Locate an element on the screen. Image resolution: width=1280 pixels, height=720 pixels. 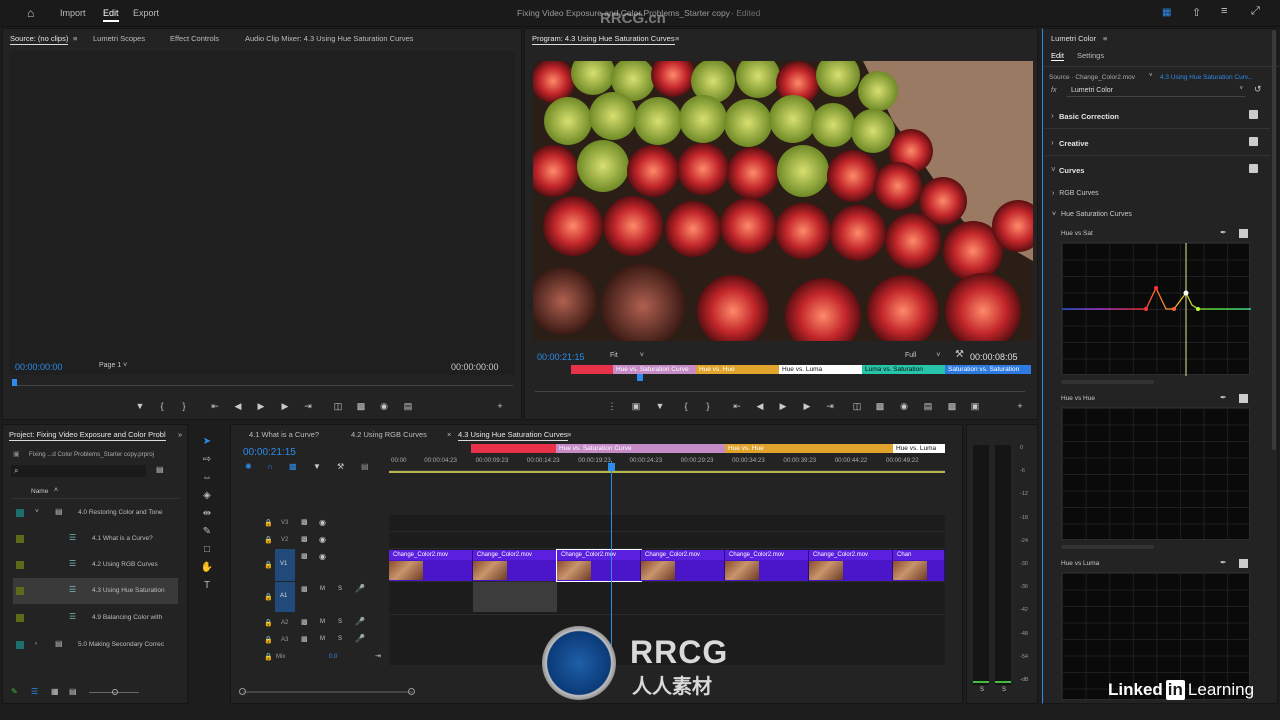
safe-margins-icon: ▣ is located at coordinates (636, 406).